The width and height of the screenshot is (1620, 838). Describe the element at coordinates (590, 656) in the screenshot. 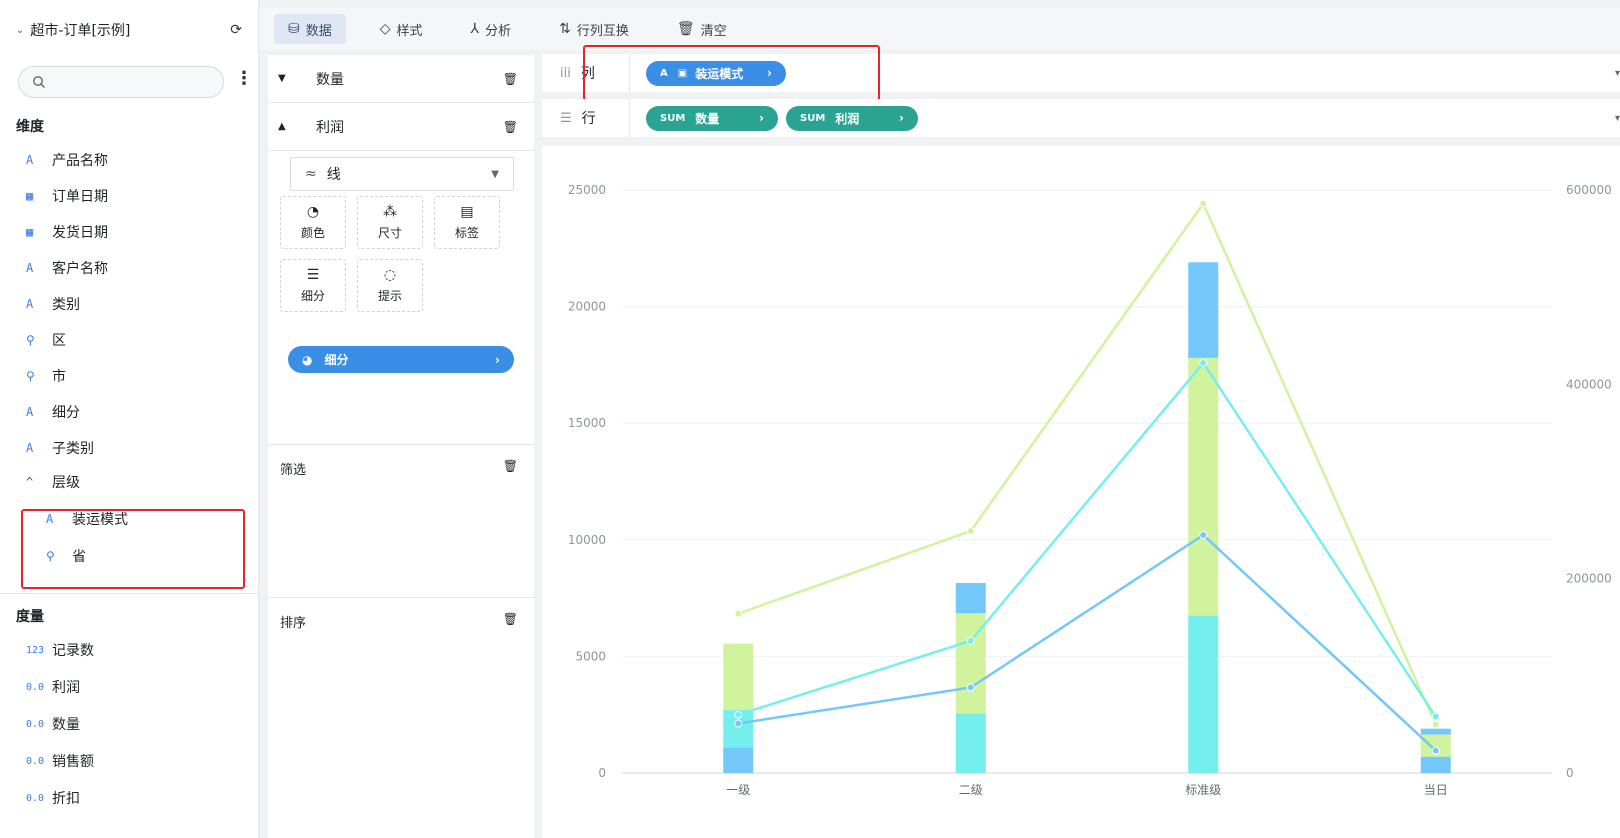

I see `y-axis-left-tick: 5000` at that location.